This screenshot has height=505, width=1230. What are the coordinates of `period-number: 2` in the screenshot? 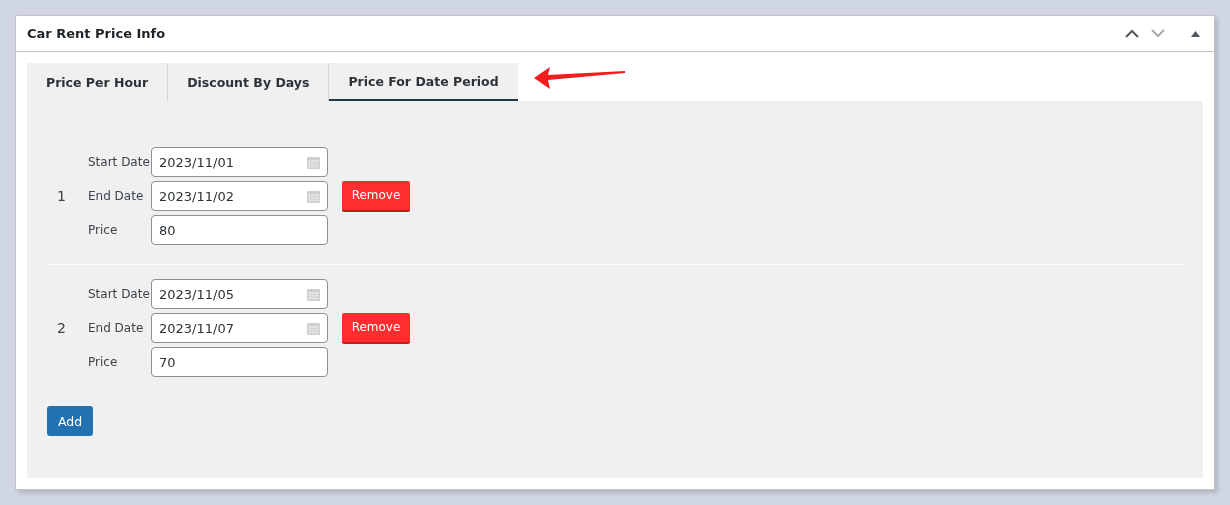 It's located at (61, 328).